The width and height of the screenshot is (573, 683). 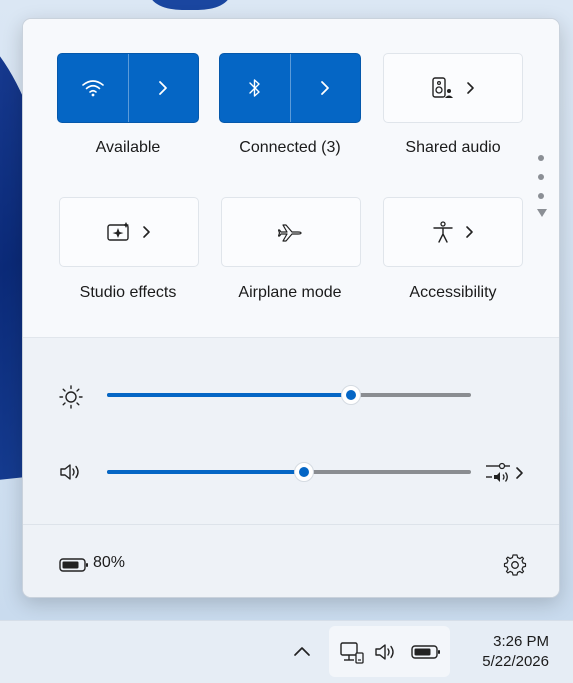 I want to click on bluetooth-expand, so click(x=325, y=88).